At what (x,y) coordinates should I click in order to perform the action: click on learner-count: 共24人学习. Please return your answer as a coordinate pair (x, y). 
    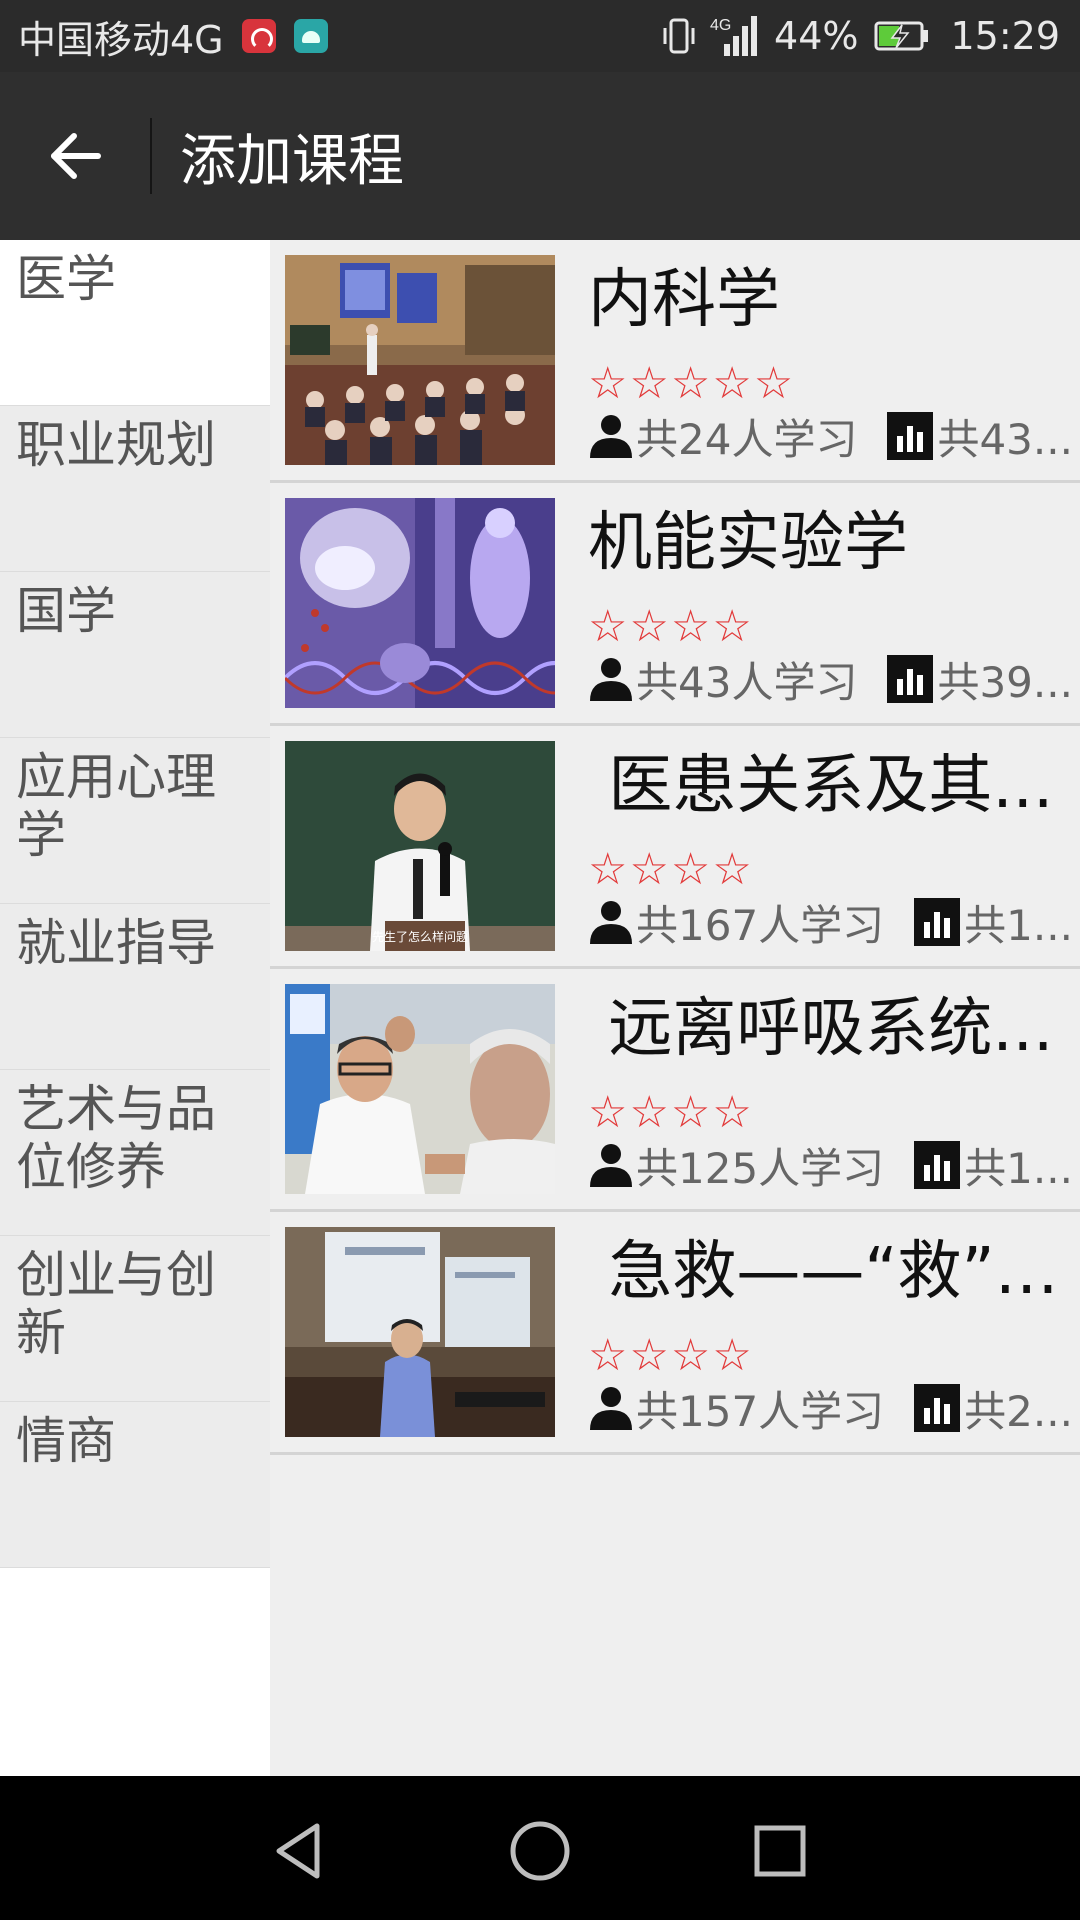
    Looking at the image, I should click on (747, 439).